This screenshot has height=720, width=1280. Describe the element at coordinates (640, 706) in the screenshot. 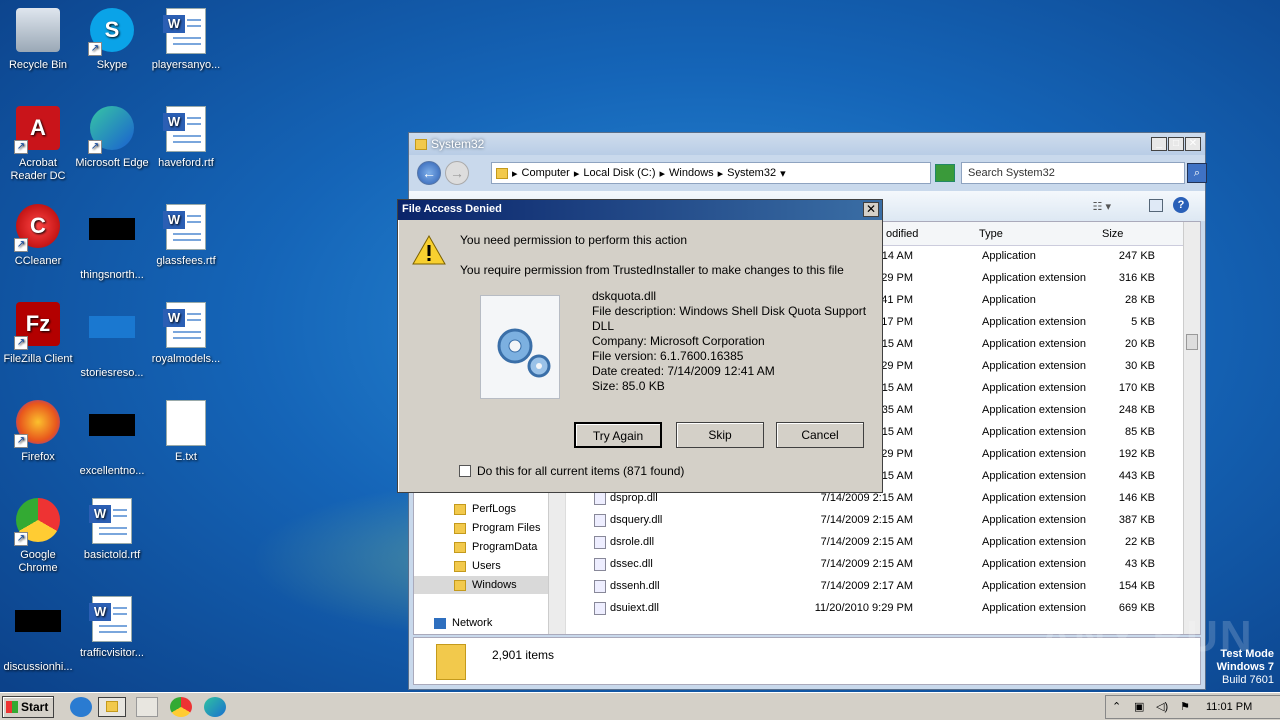

I see `taskbar: Start ⌃ ▣ ◁) ⚑ 11:01 PM` at that location.